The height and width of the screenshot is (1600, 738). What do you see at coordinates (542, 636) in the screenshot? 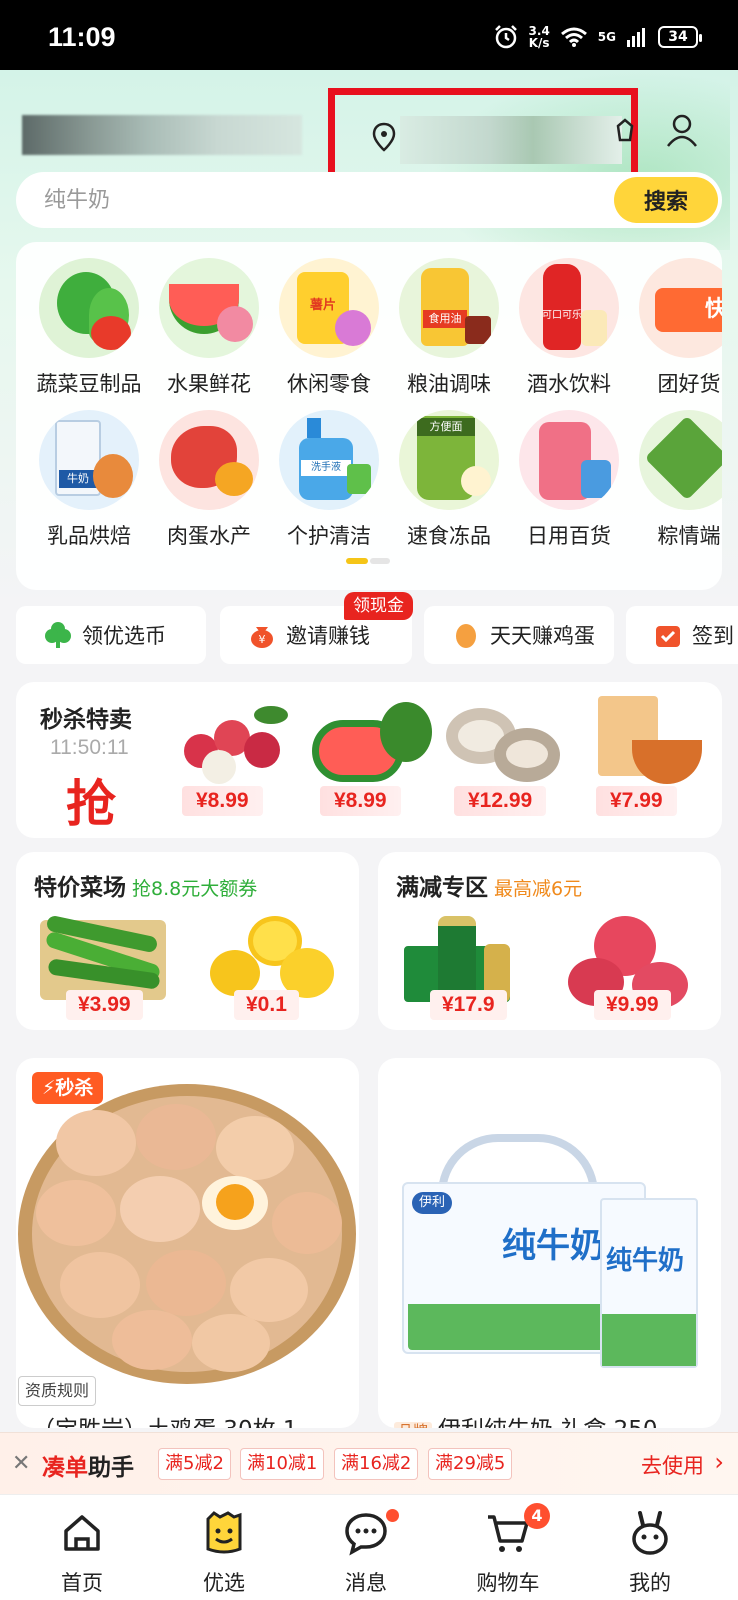
I see `quick-link-label: 天天赚鸡蛋` at bounding box center [542, 636].